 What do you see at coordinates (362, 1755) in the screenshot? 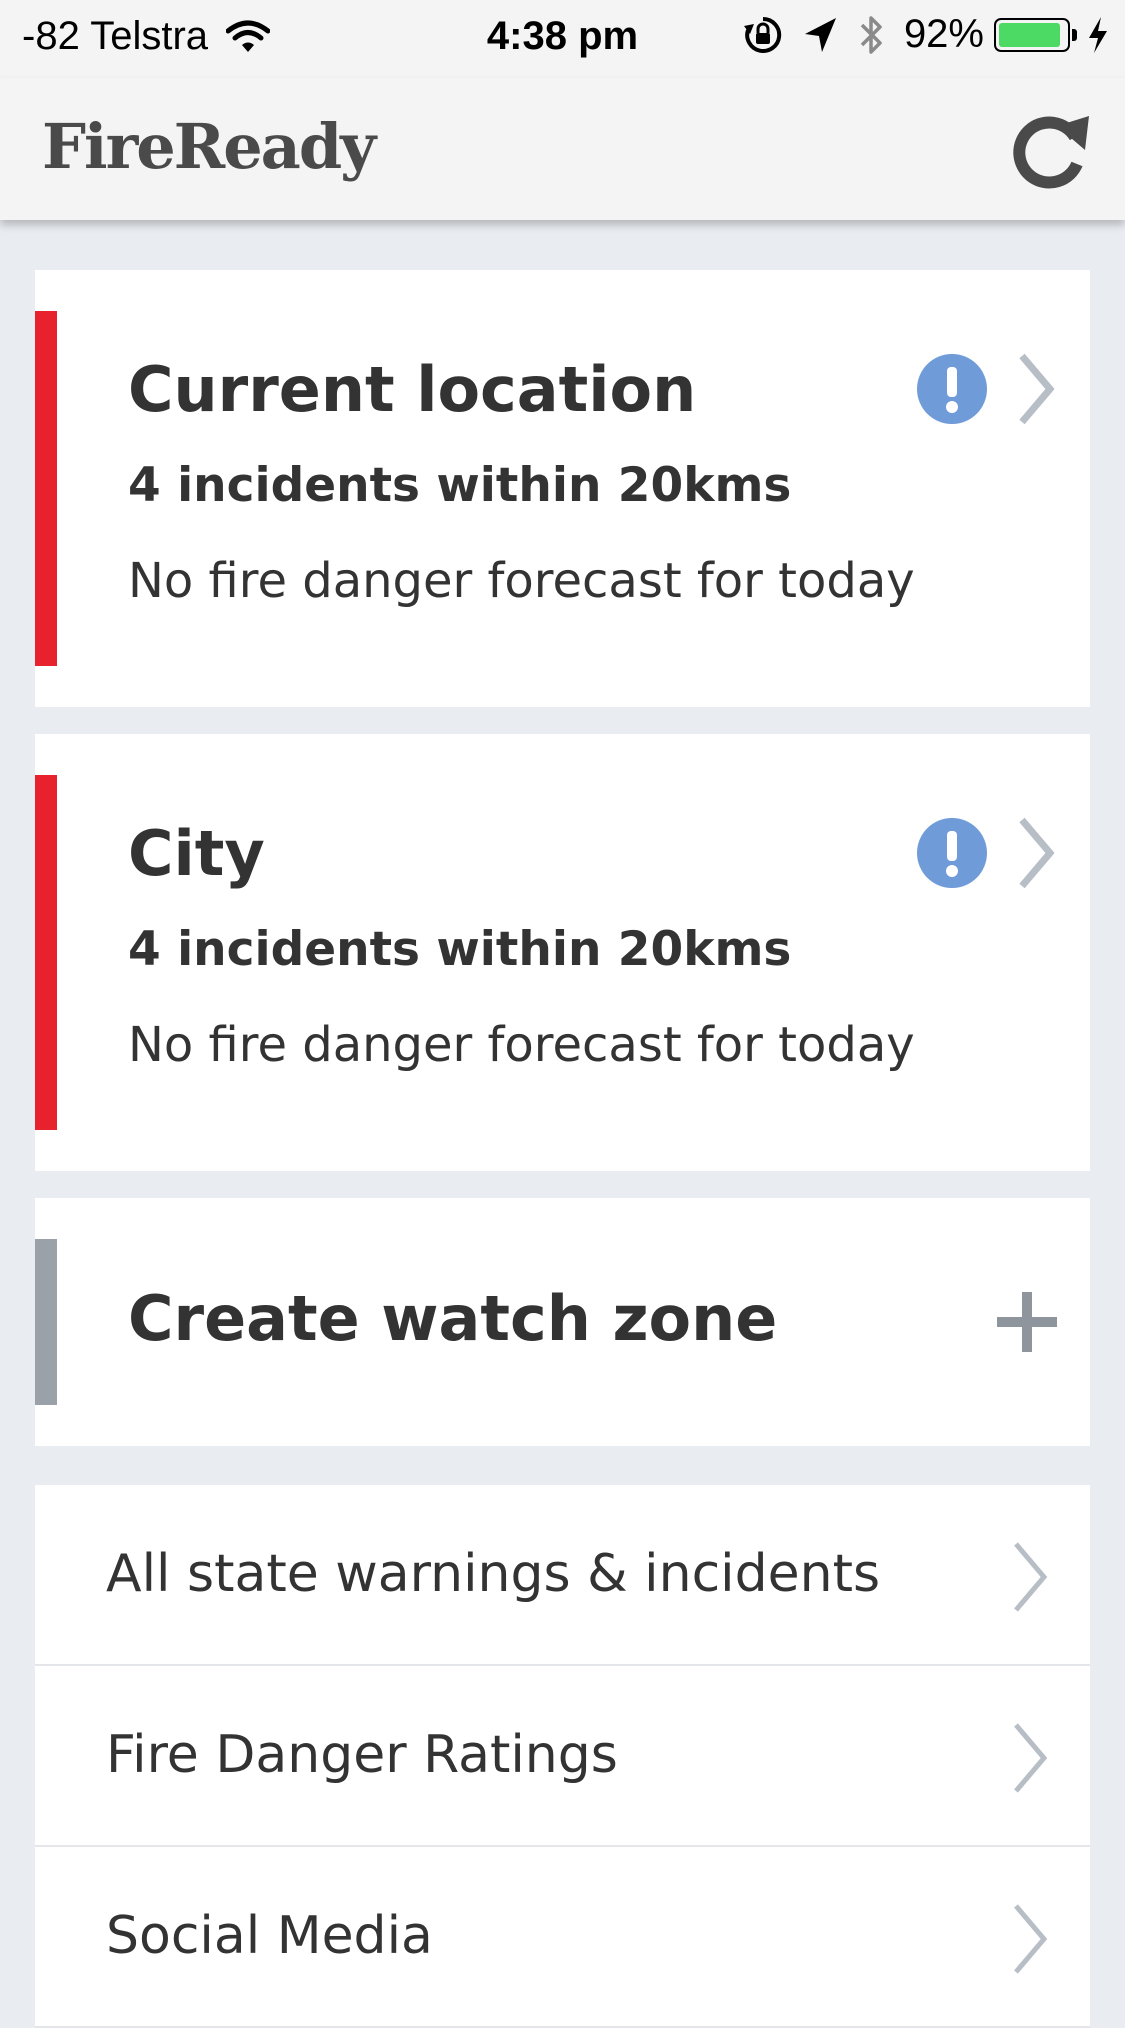
I see `menu-item-label: Fire Danger Ratings` at bounding box center [362, 1755].